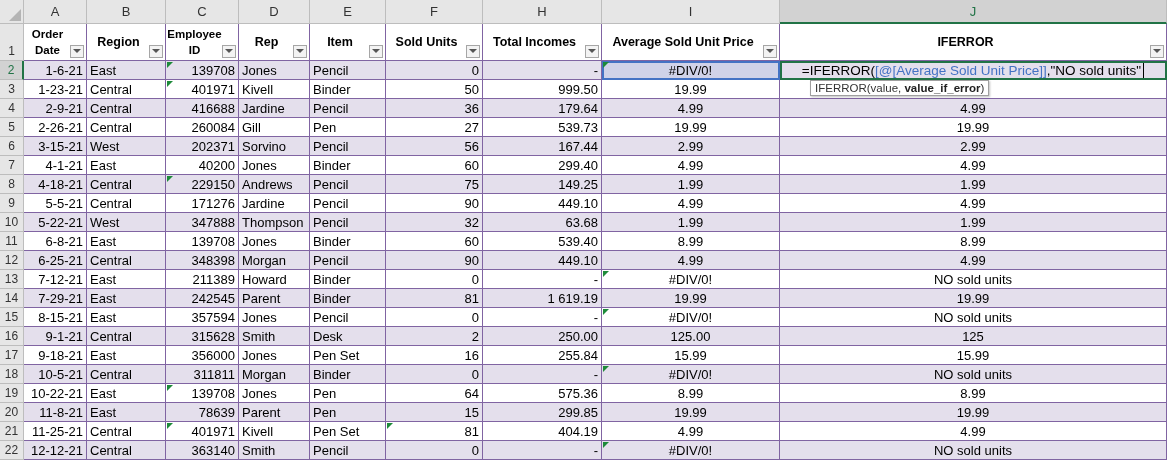 Image resolution: width=1168 pixels, height=465 pixels. I want to click on table-cell: Thompson, so click(274, 222).